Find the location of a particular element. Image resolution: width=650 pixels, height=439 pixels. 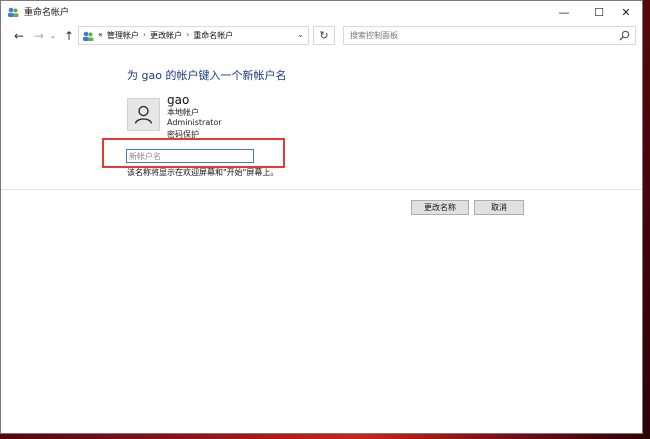

breadcrumb: « 管理帐户 › 更改帐户 › 重命名帐户 is located at coordinates (165, 35).